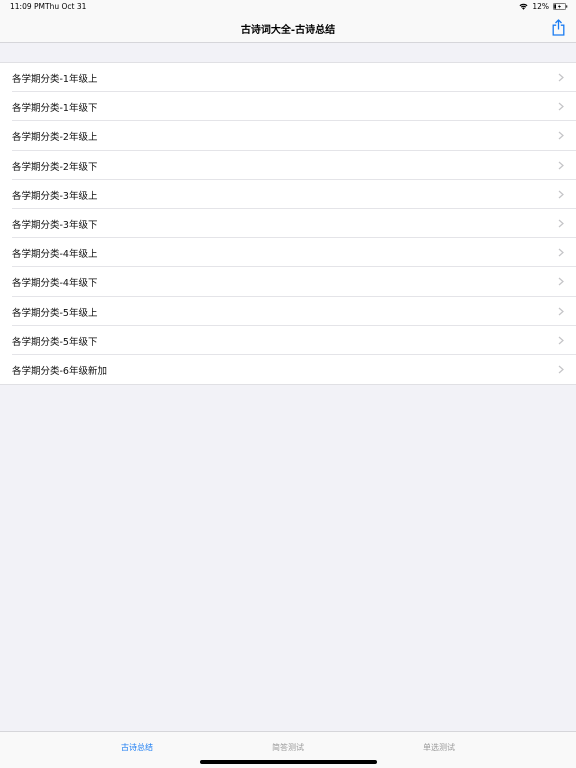 This screenshot has height=768, width=576. Describe the element at coordinates (55, 196) in the screenshot. I see `list-item-label: 各学期分类-3年级上` at that location.